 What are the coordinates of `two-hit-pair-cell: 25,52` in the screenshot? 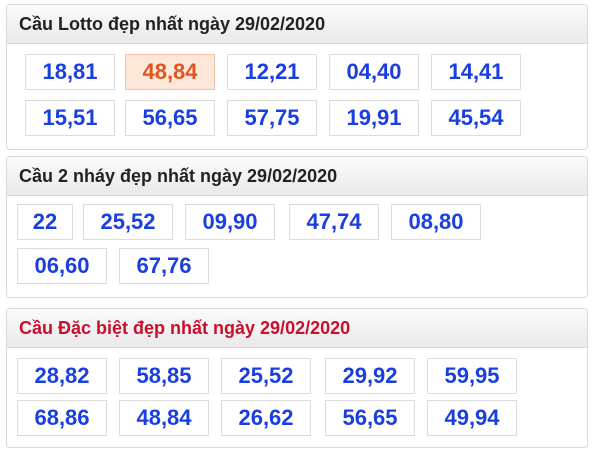 It's located at (128, 222).